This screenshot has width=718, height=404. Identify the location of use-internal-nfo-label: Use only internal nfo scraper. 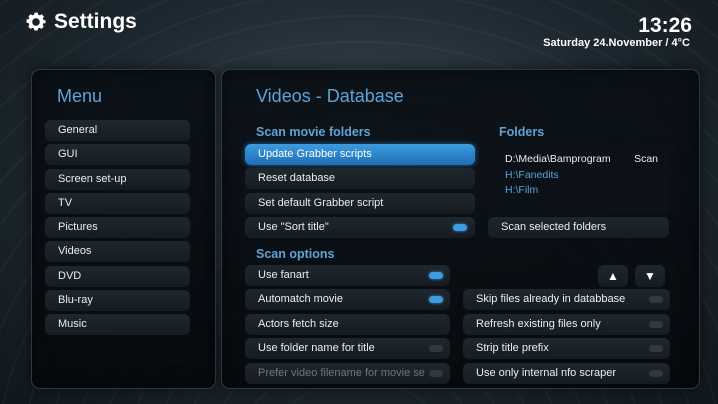
(546, 373).